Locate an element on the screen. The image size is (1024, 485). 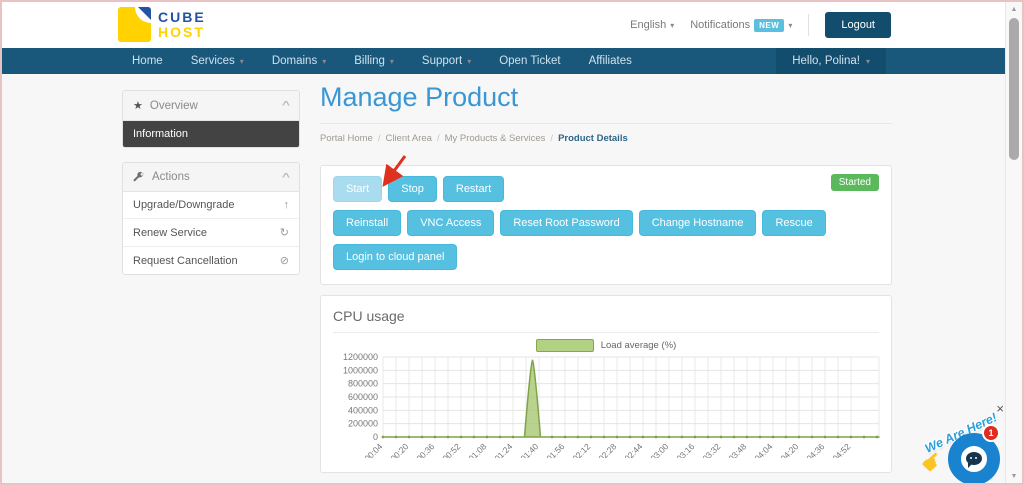
logo: CUBE HOST is located at coordinates (162, 24).